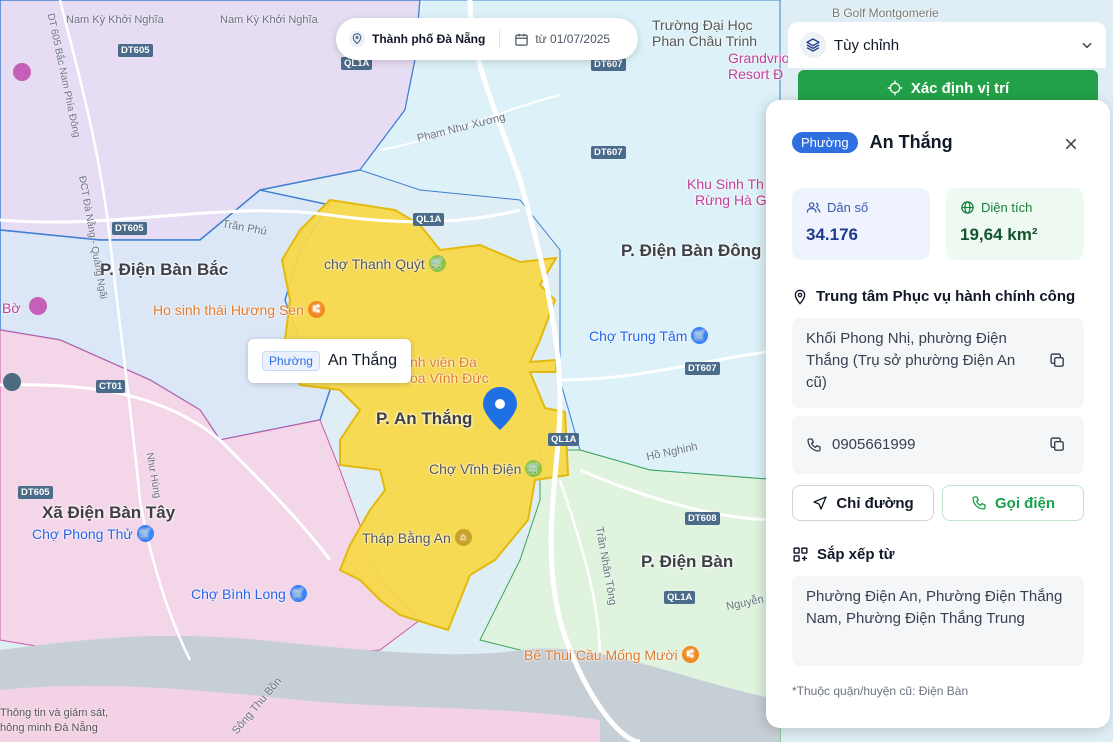 This screenshot has width=1113, height=742. Describe the element at coordinates (93, 533) in the screenshot. I see `poi-market: Chợ Phong Thử 🛒` at that location.